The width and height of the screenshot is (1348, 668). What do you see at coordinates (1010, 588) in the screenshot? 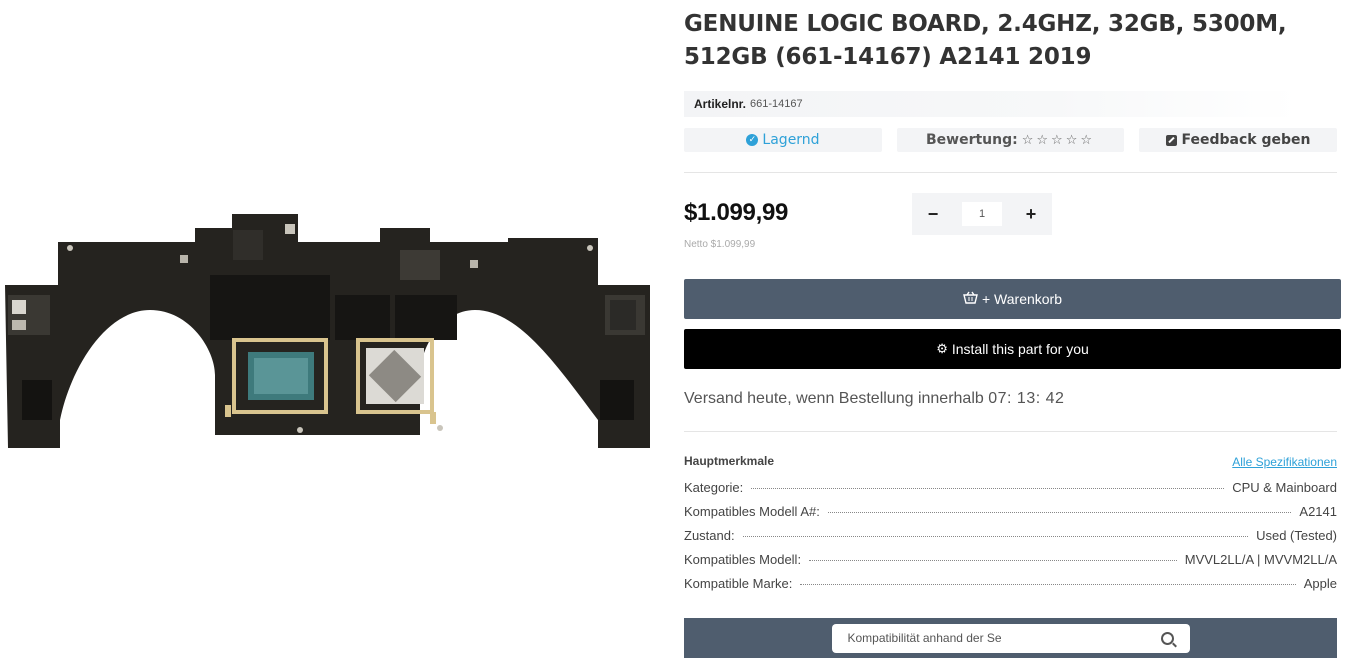
I see `spec-row: Kompatible Marke: Apple` at bounding box center [1010, 588].